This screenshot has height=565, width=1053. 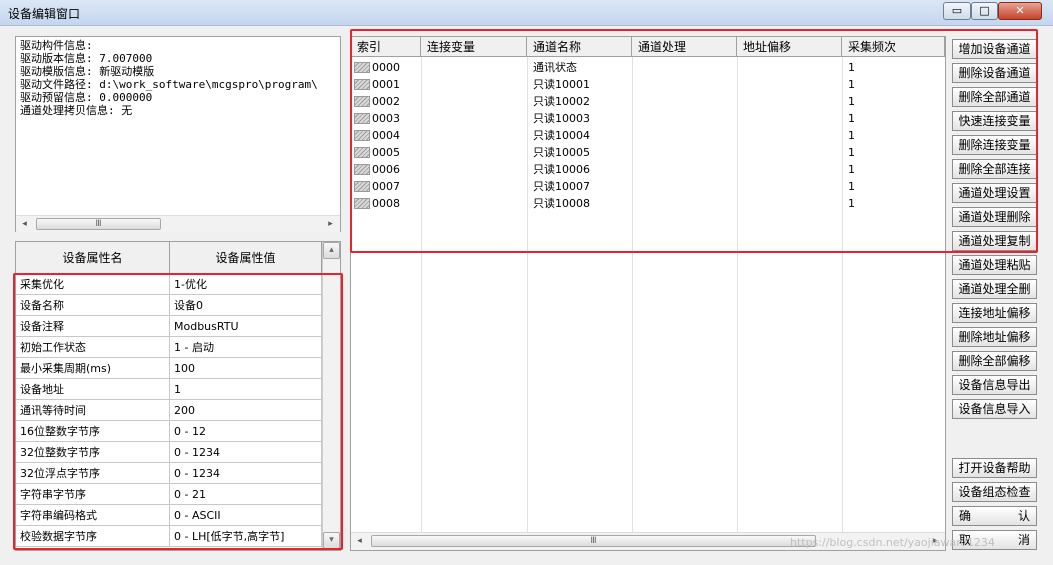 What do you see at coordinates (386, 152) in the screenshot?
I see `cell-index: 0005` at bounding box center [386, 152].